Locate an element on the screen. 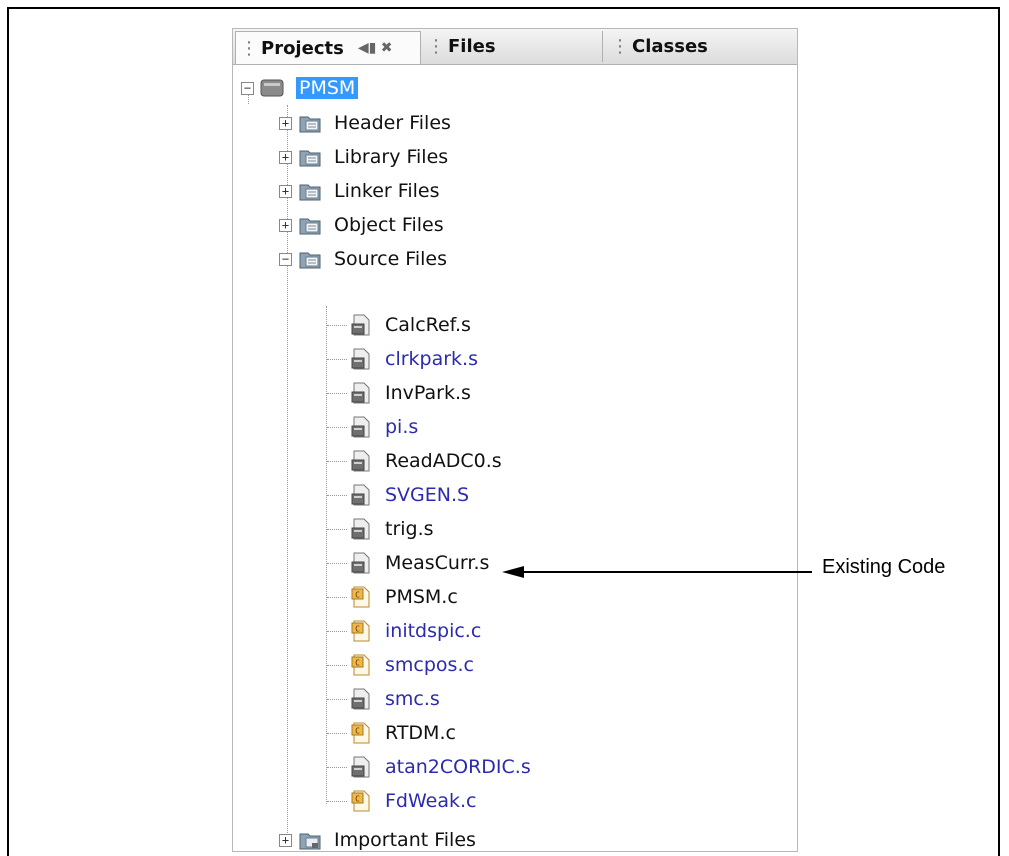  tree-folder-source-files: − Source Files is located at coordinates (363, 259).